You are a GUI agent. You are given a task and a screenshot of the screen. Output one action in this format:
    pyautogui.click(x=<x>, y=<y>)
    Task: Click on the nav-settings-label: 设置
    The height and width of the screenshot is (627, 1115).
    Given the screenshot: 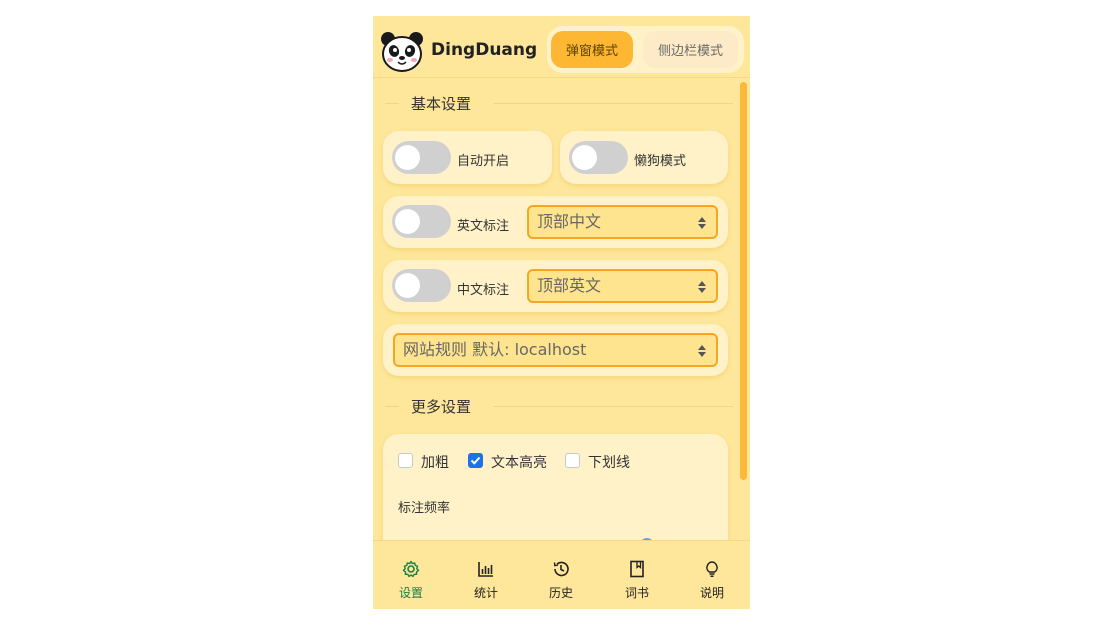 What is the action you would take?
    pyautogui.click(x=410, y=593)
    